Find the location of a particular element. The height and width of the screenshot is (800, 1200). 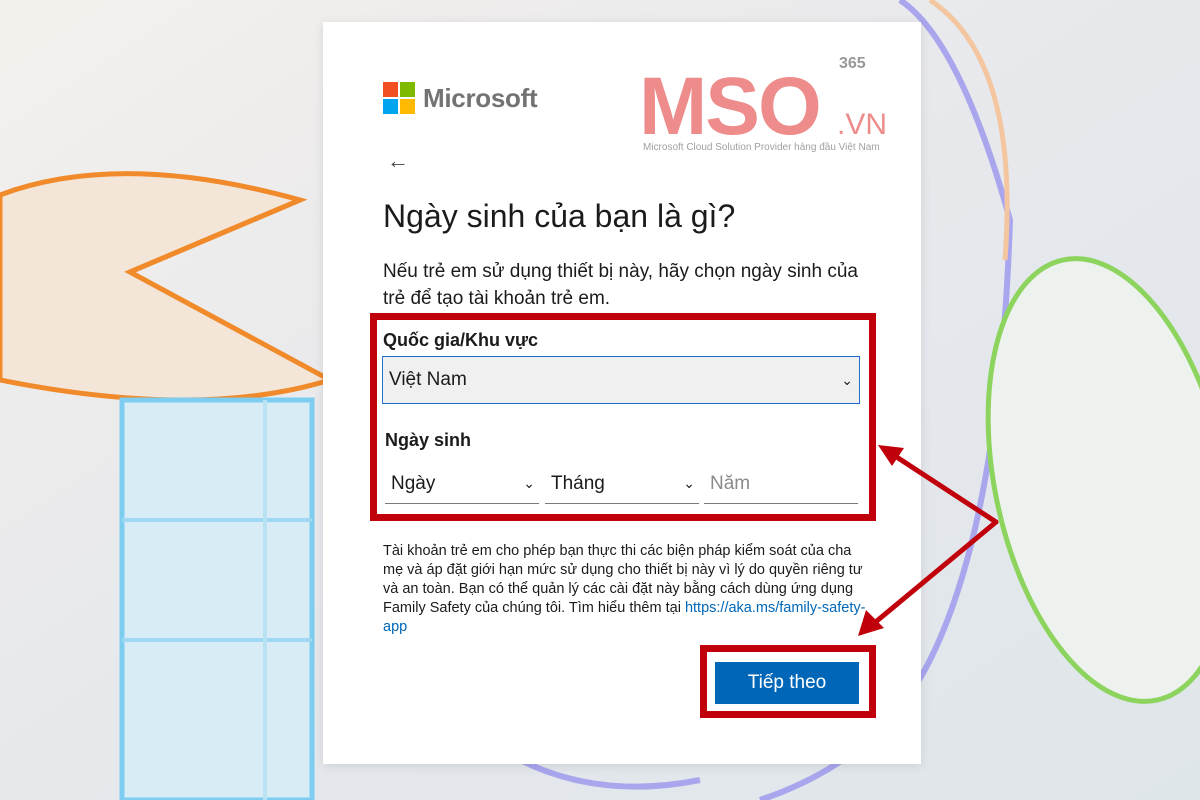

year-input-placeholder: Năm is located at coordinates (730, 483).